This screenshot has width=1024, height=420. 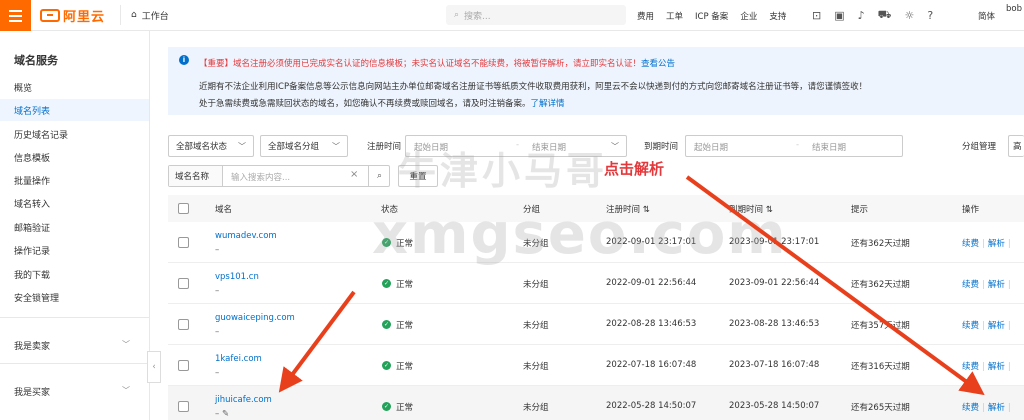 What do you see at coordinates (930, 15) in the screenshot?
I see `help-icon: ?` at bounding box center [930, 15].